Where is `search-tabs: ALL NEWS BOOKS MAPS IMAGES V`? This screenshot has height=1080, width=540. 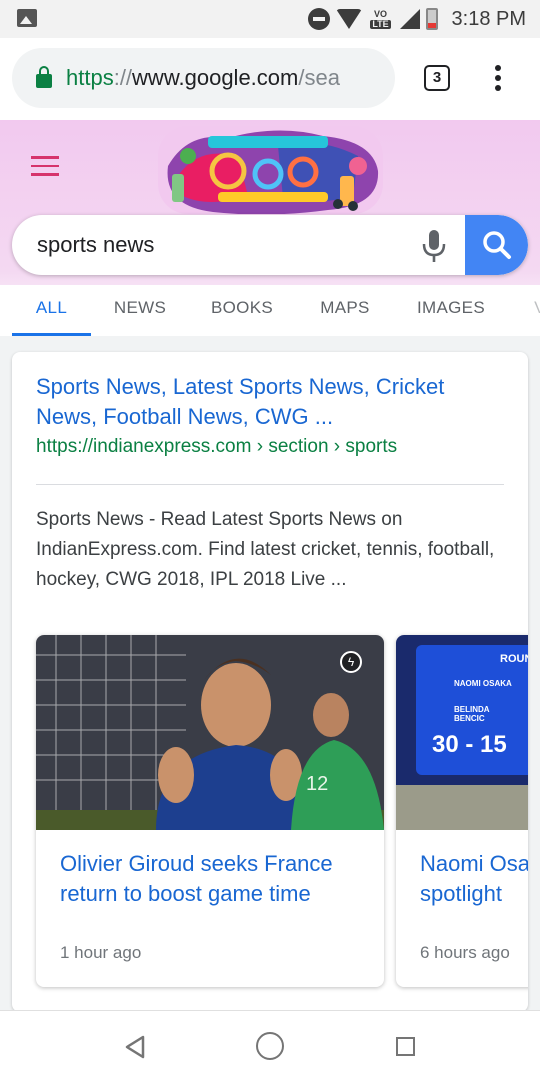
search-tabs: ALL NEWS BOOKS MAPS IMAGES V is located at coordinates (270, 310).